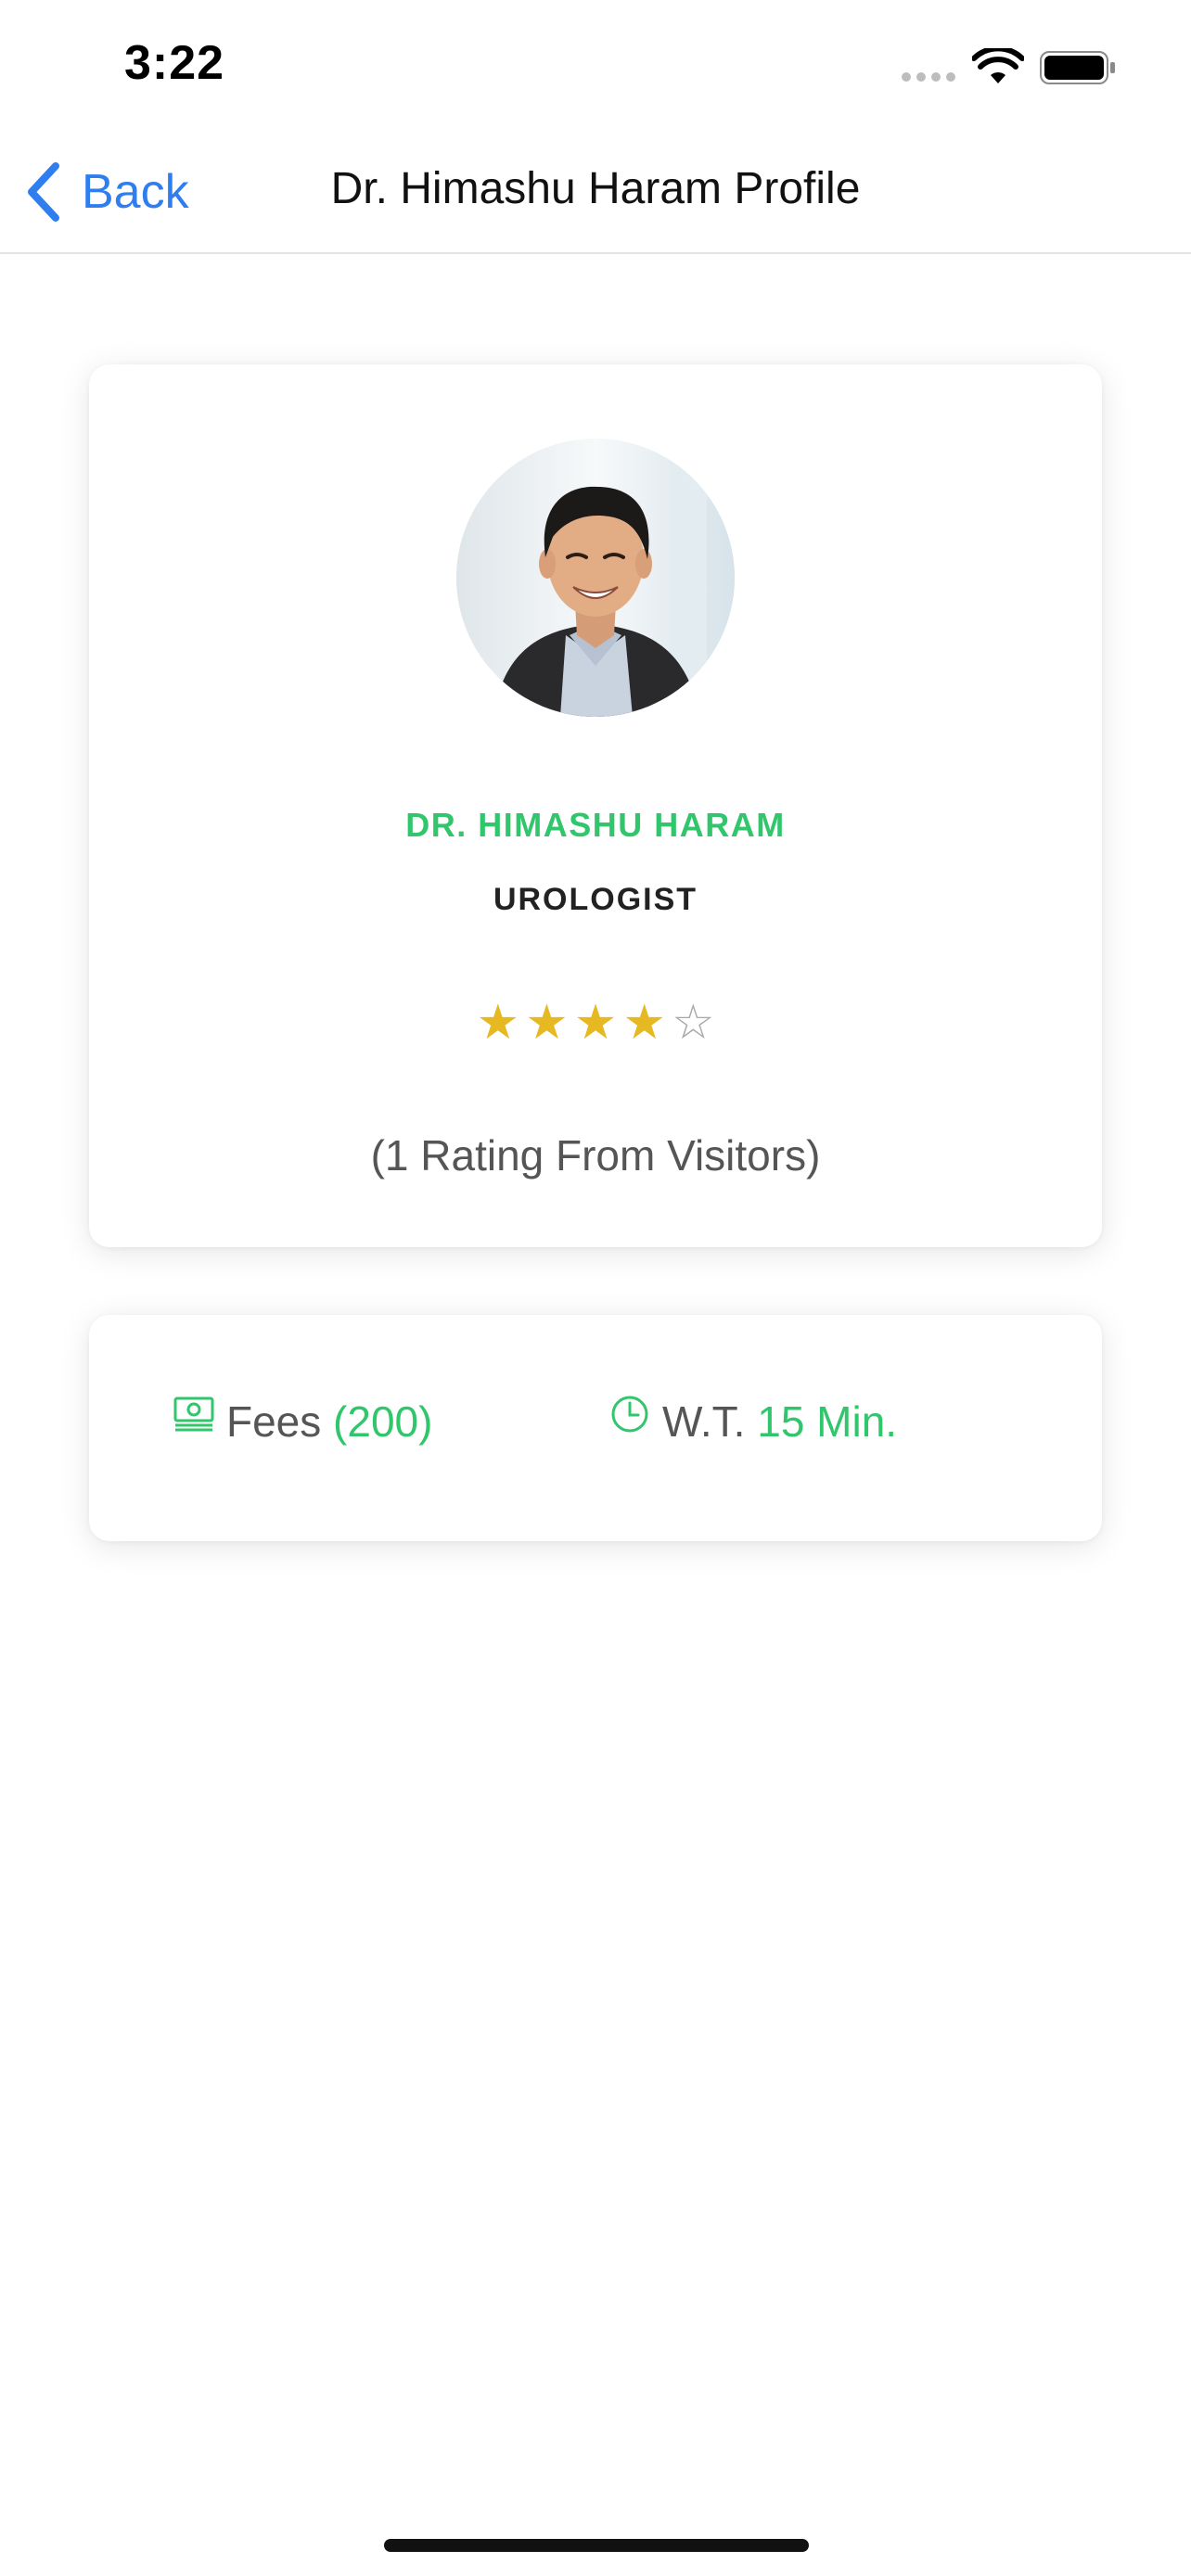  I want to click on rating-stars: ★ ★ ★ ★ ☆, so click(595, 1023).